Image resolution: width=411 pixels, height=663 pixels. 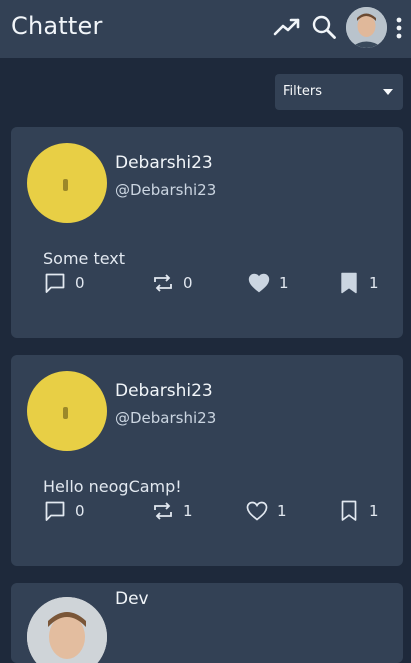 I want to click on user-avatar, so click(x=366, y=27).